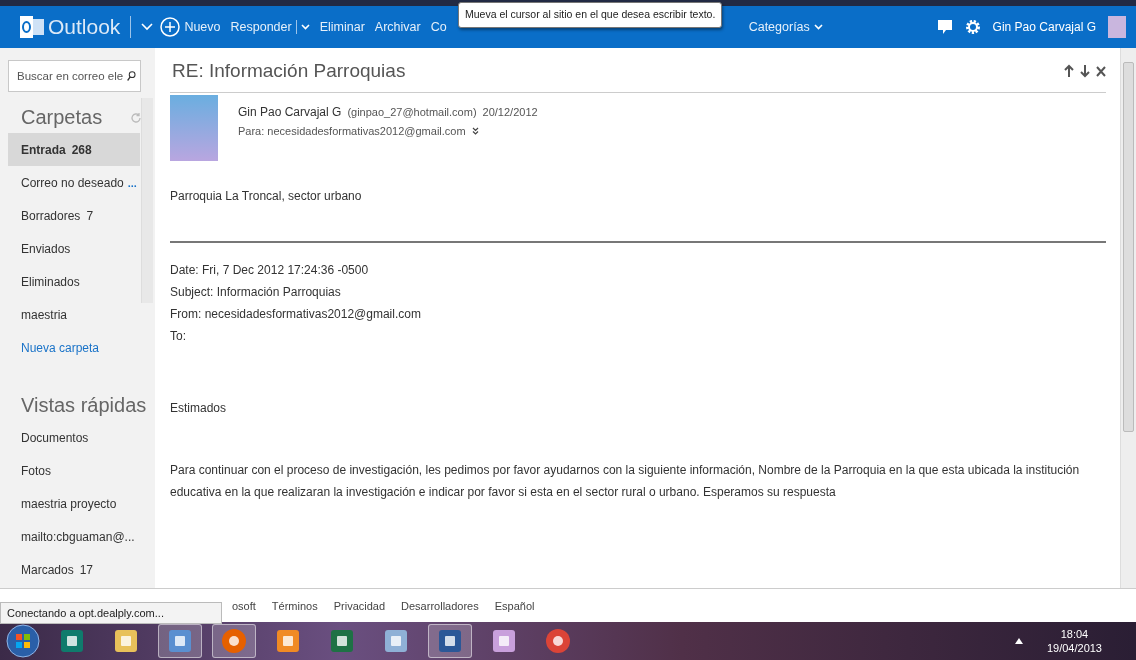 Image resolution: width=1136 pixels, height=660 pixels. Describe the element at coordinates (352, 131) in the screenshot. I see `recipient: Para: necesidadesformativas2012@gmail.com` at that location.